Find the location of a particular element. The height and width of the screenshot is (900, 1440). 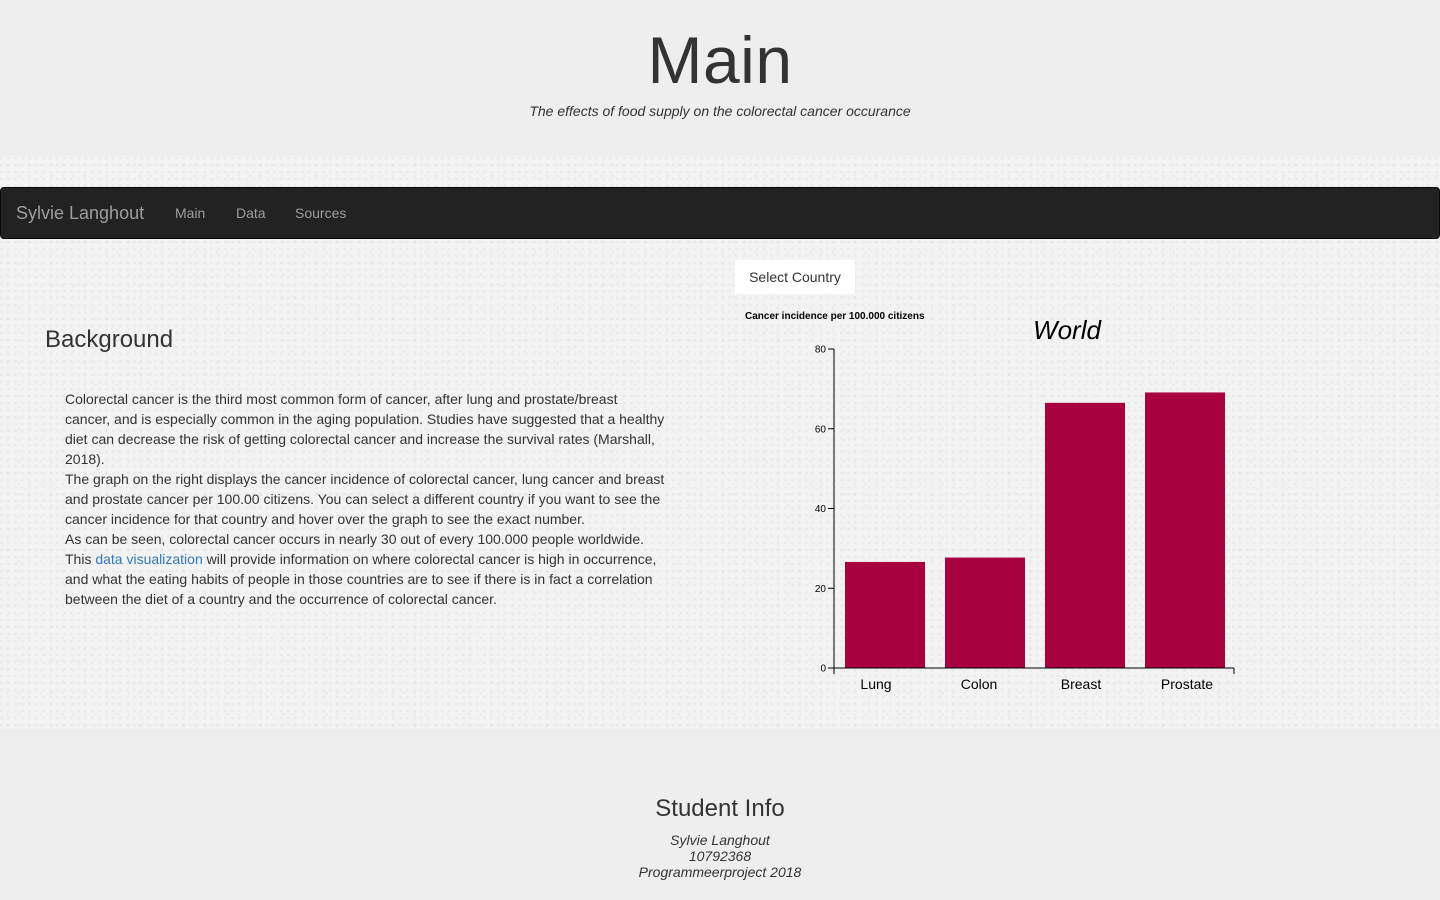

bar-prostate is located at coordinates (1185, 530).